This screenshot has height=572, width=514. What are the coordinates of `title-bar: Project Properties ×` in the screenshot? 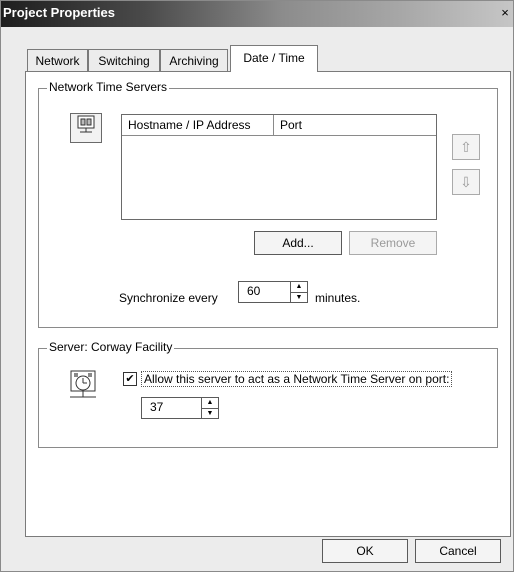 It's located at (257, 14).